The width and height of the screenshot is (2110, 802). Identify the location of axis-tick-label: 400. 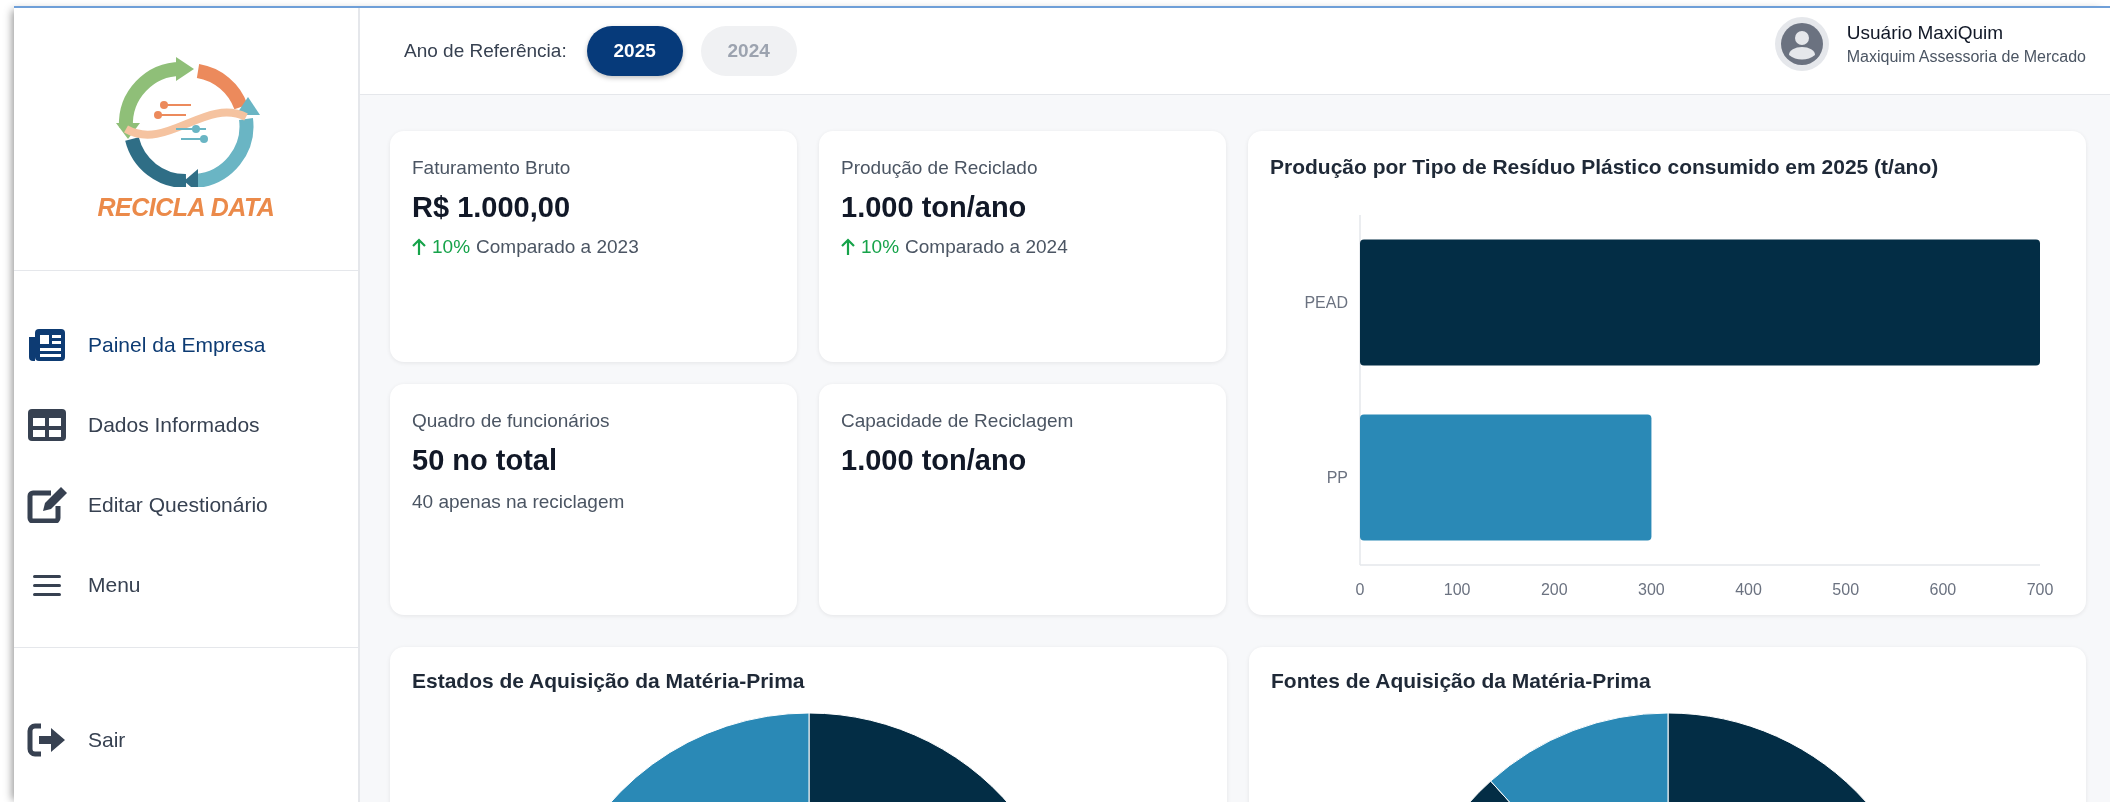
(1748, 589).